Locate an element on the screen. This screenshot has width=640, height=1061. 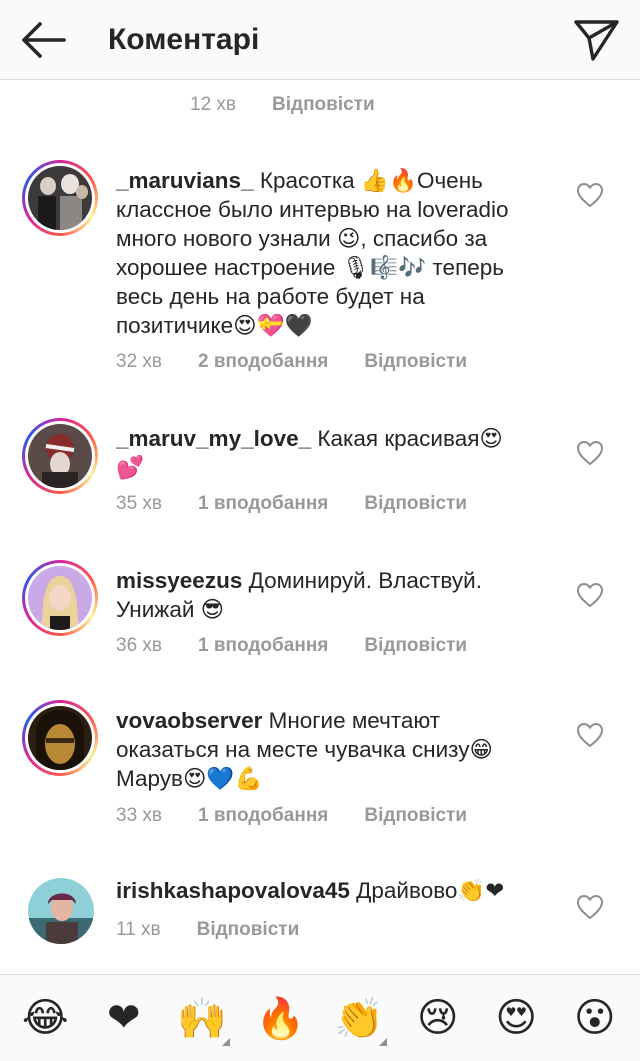
comment-body: Драйвово👏❤ is located at coordinates (430, 890).